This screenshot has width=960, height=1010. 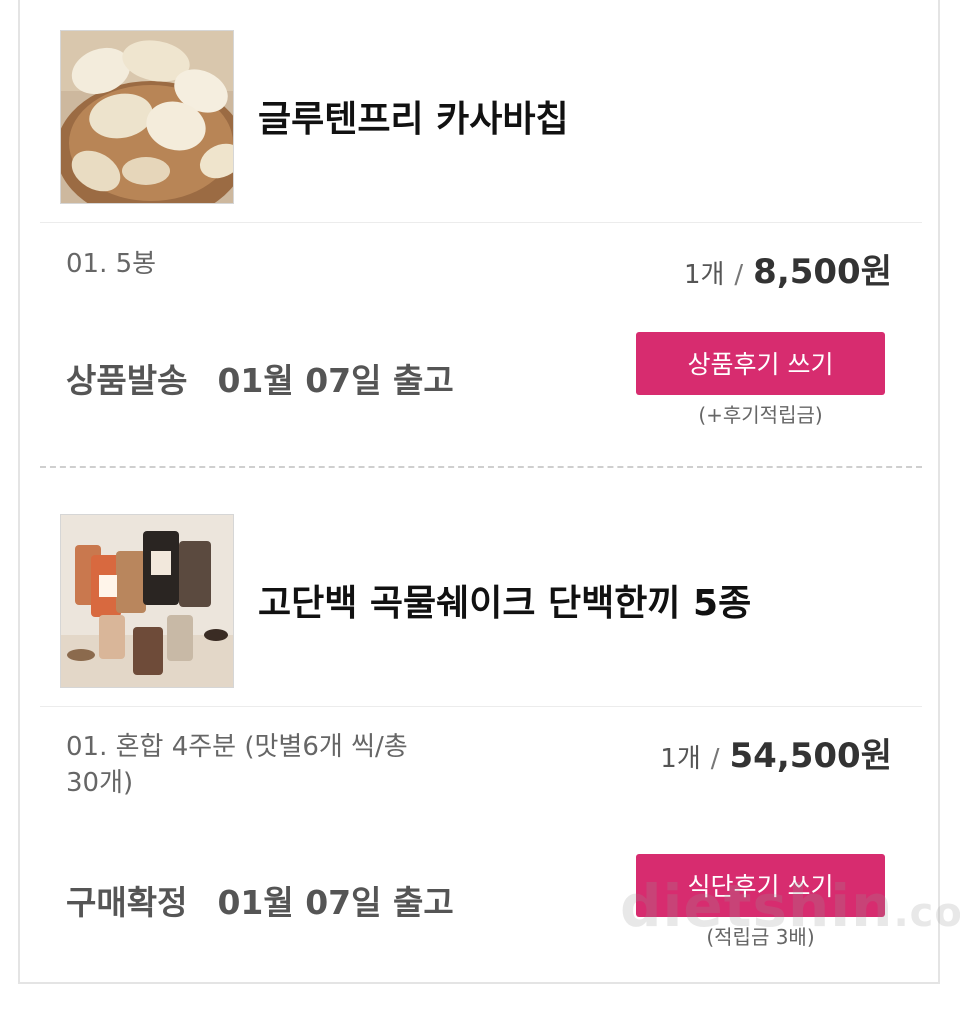 I want to click on product-option: 01. 5봉, so click(x=111, y=264).